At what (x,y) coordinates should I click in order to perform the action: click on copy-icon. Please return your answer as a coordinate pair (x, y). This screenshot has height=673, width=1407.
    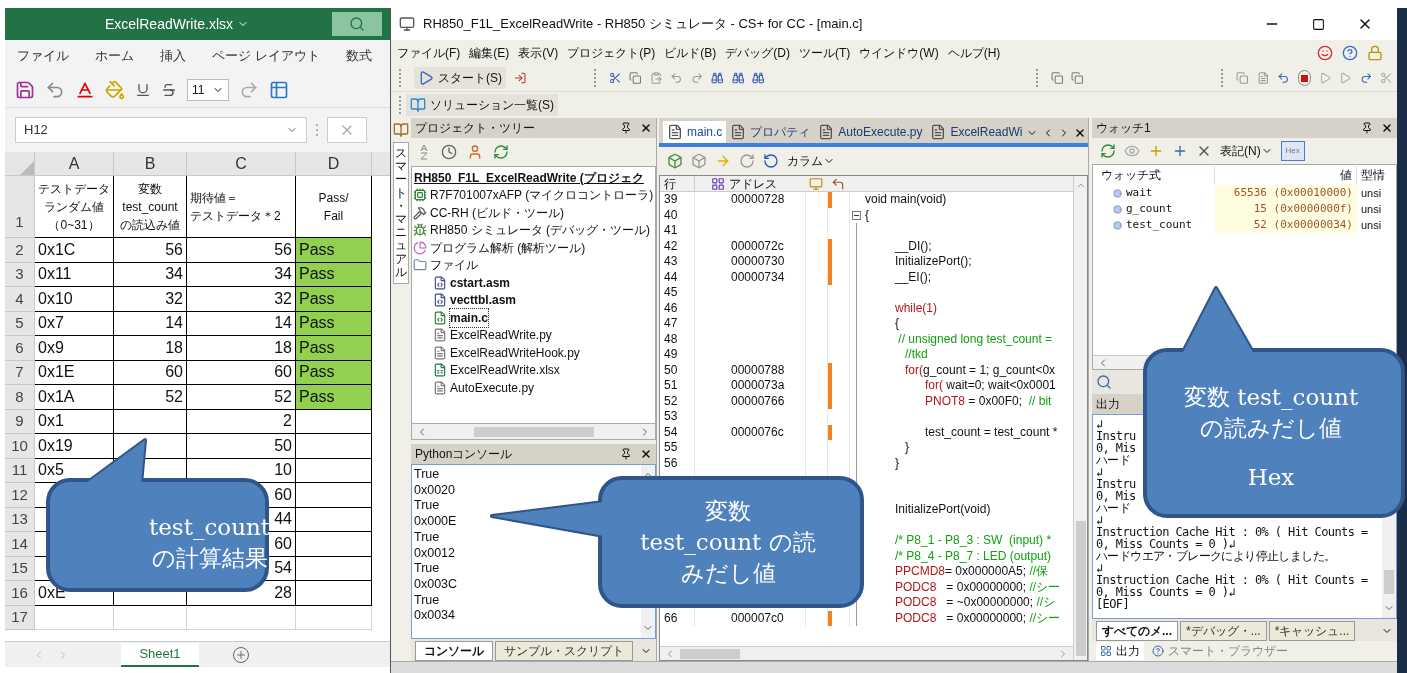
    Looking at the image, I should click on (635, 78).